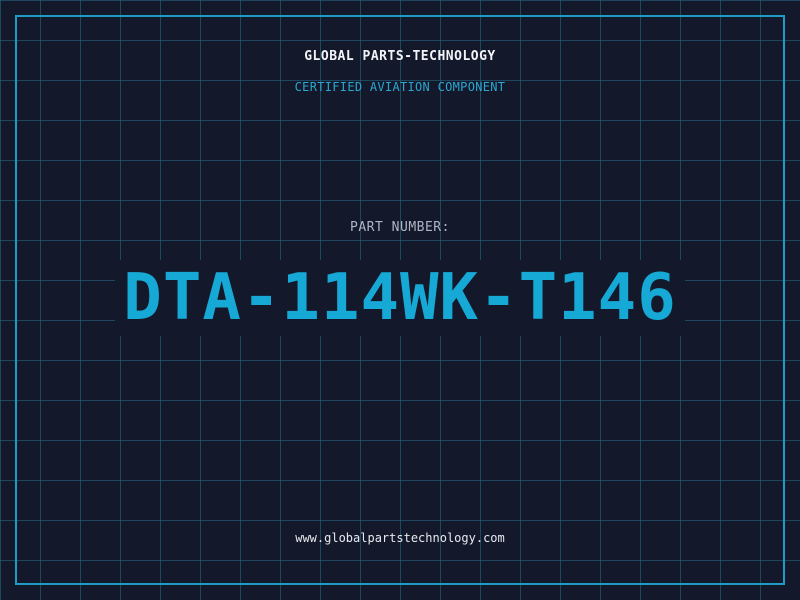 The height and width of the screenshot is (600, 800). Describe the element at coordinates (400, 56) in the screenshot. I see `brand-title: GLOBAL PARTS-TECHNOLOGY` at that location.